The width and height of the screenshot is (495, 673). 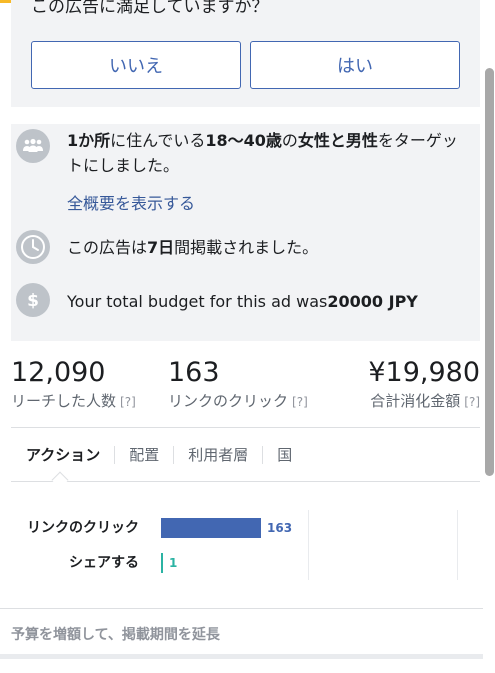 What do you see at coordinates (194, 372) in the screenshot?
I see `clicks-value: 163` at bounding box center [194, 372].